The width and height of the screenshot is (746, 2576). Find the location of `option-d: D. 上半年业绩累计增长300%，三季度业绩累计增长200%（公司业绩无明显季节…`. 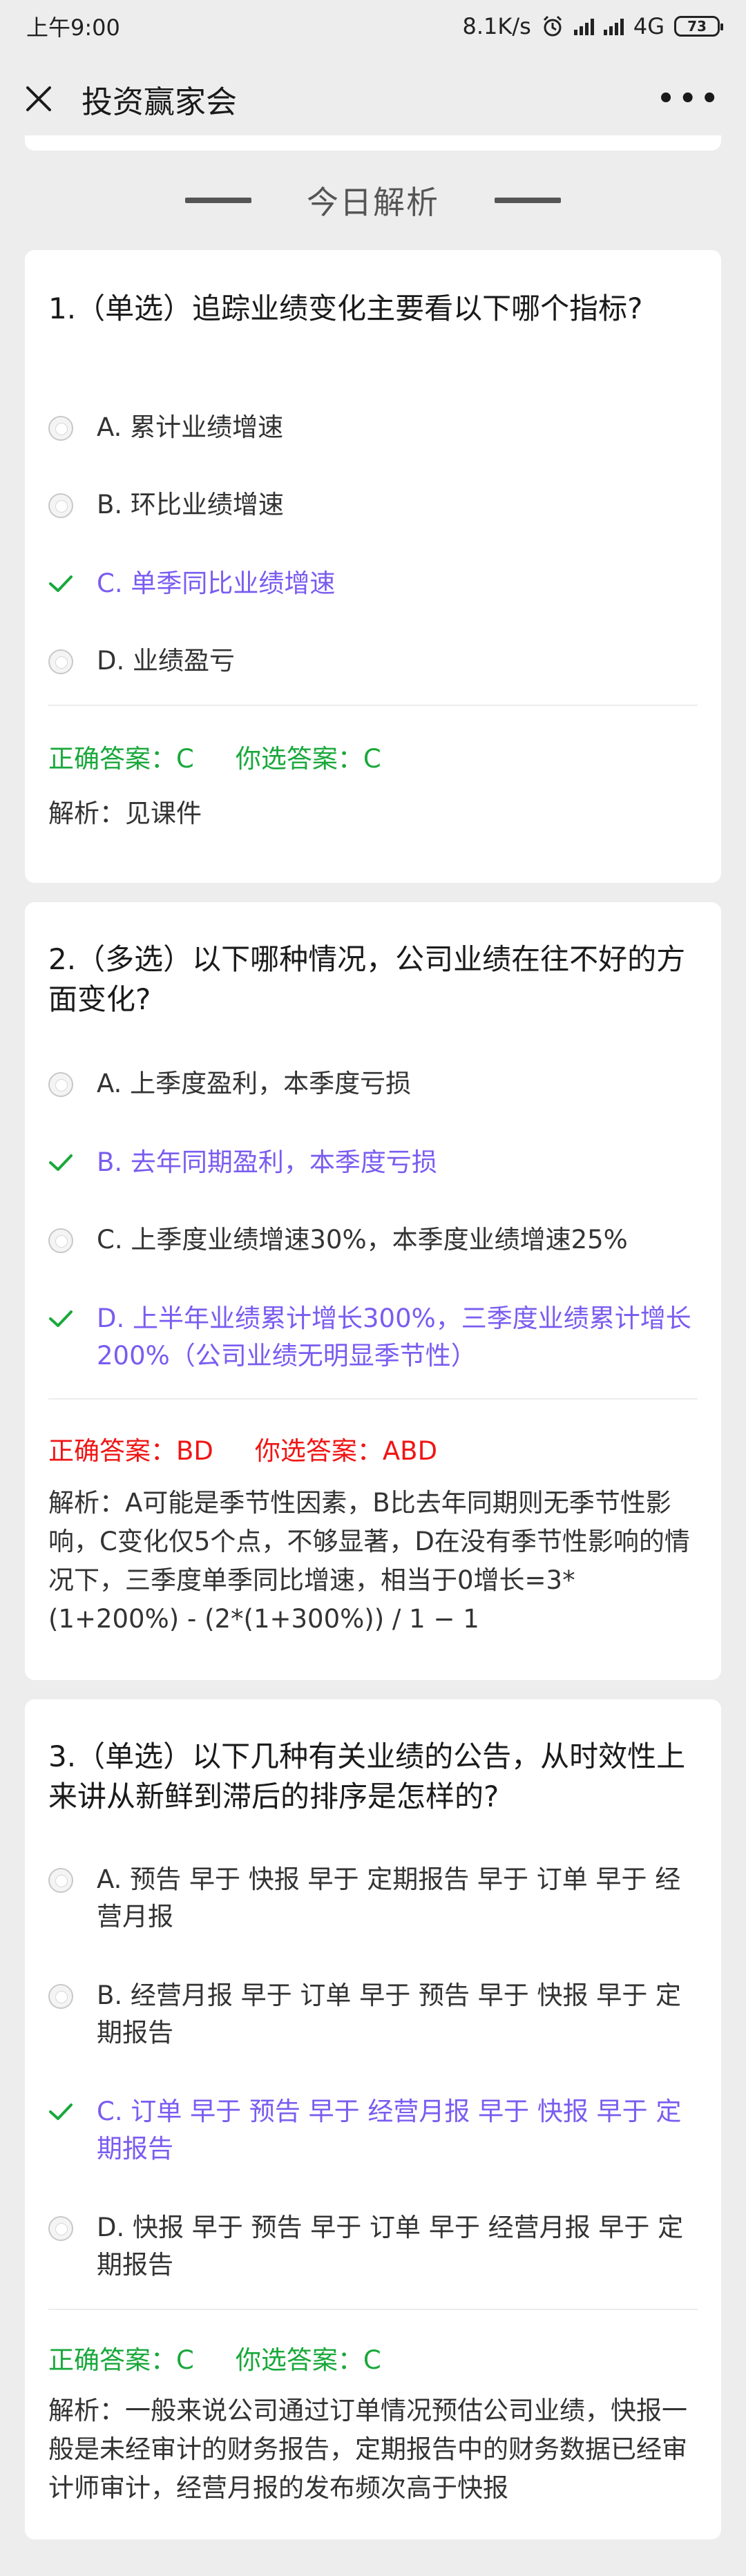

option-d: D. 上半年业绩累计增长300%，三季度业绩累计增长200%（公司业绩无明显季节… is located at coordinates (373, 1337).